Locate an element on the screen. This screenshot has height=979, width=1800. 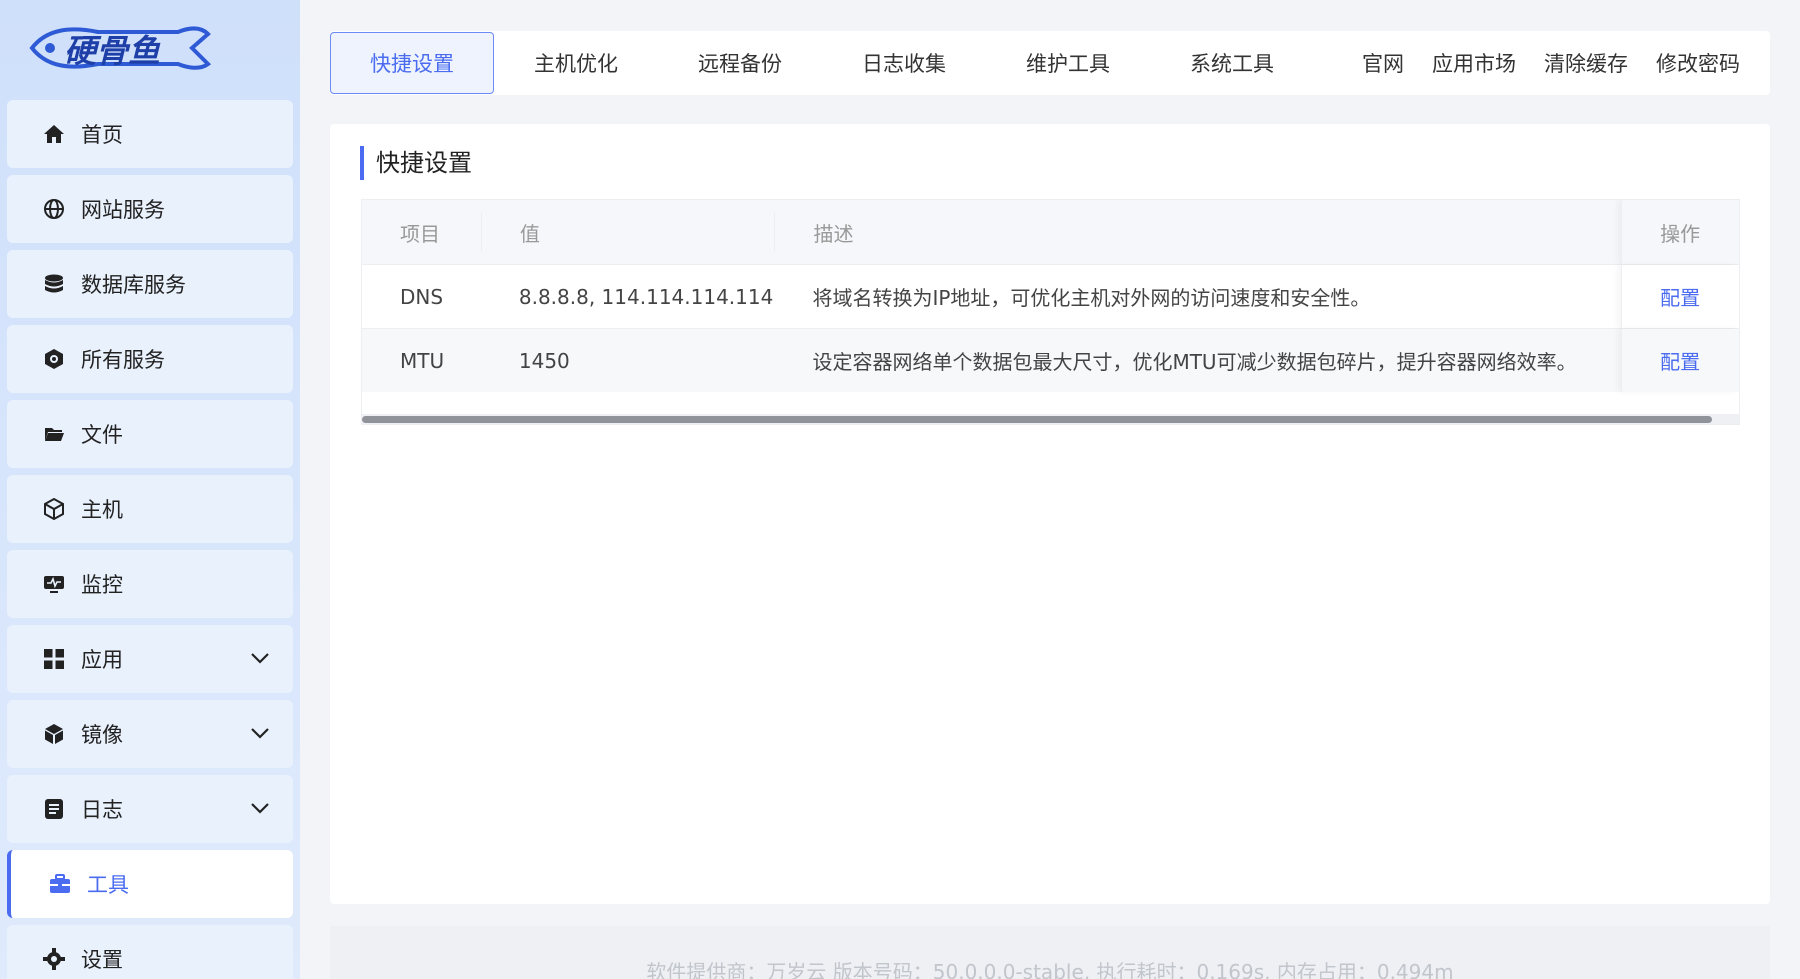
configure-mtu-link: 配置 is located at coordinates (1680, 360).